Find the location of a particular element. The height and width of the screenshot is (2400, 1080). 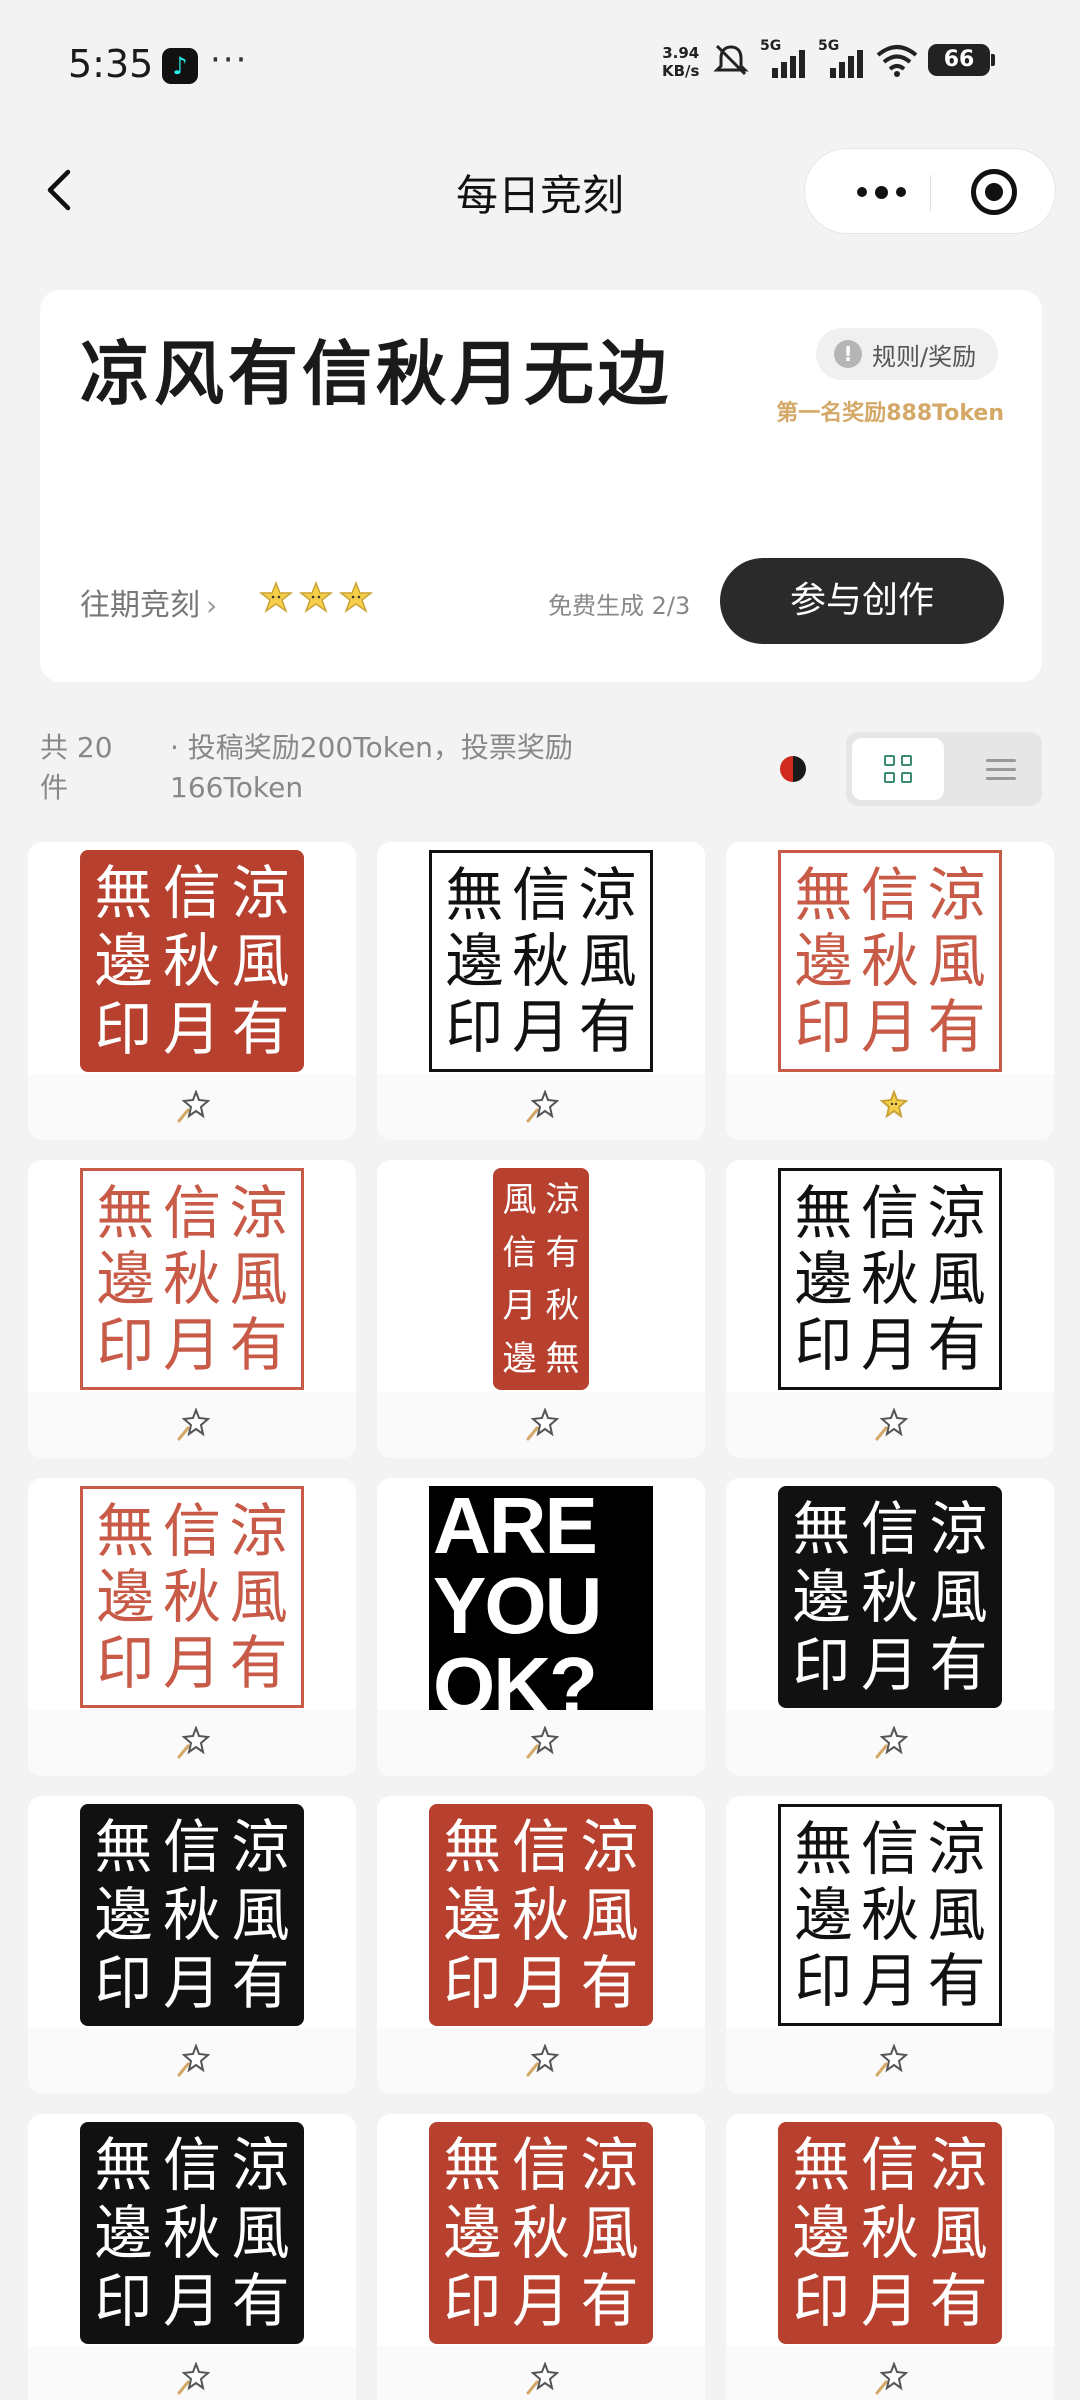

rules-button: ! 规则/奖励 is located at coordinates (907, 354).